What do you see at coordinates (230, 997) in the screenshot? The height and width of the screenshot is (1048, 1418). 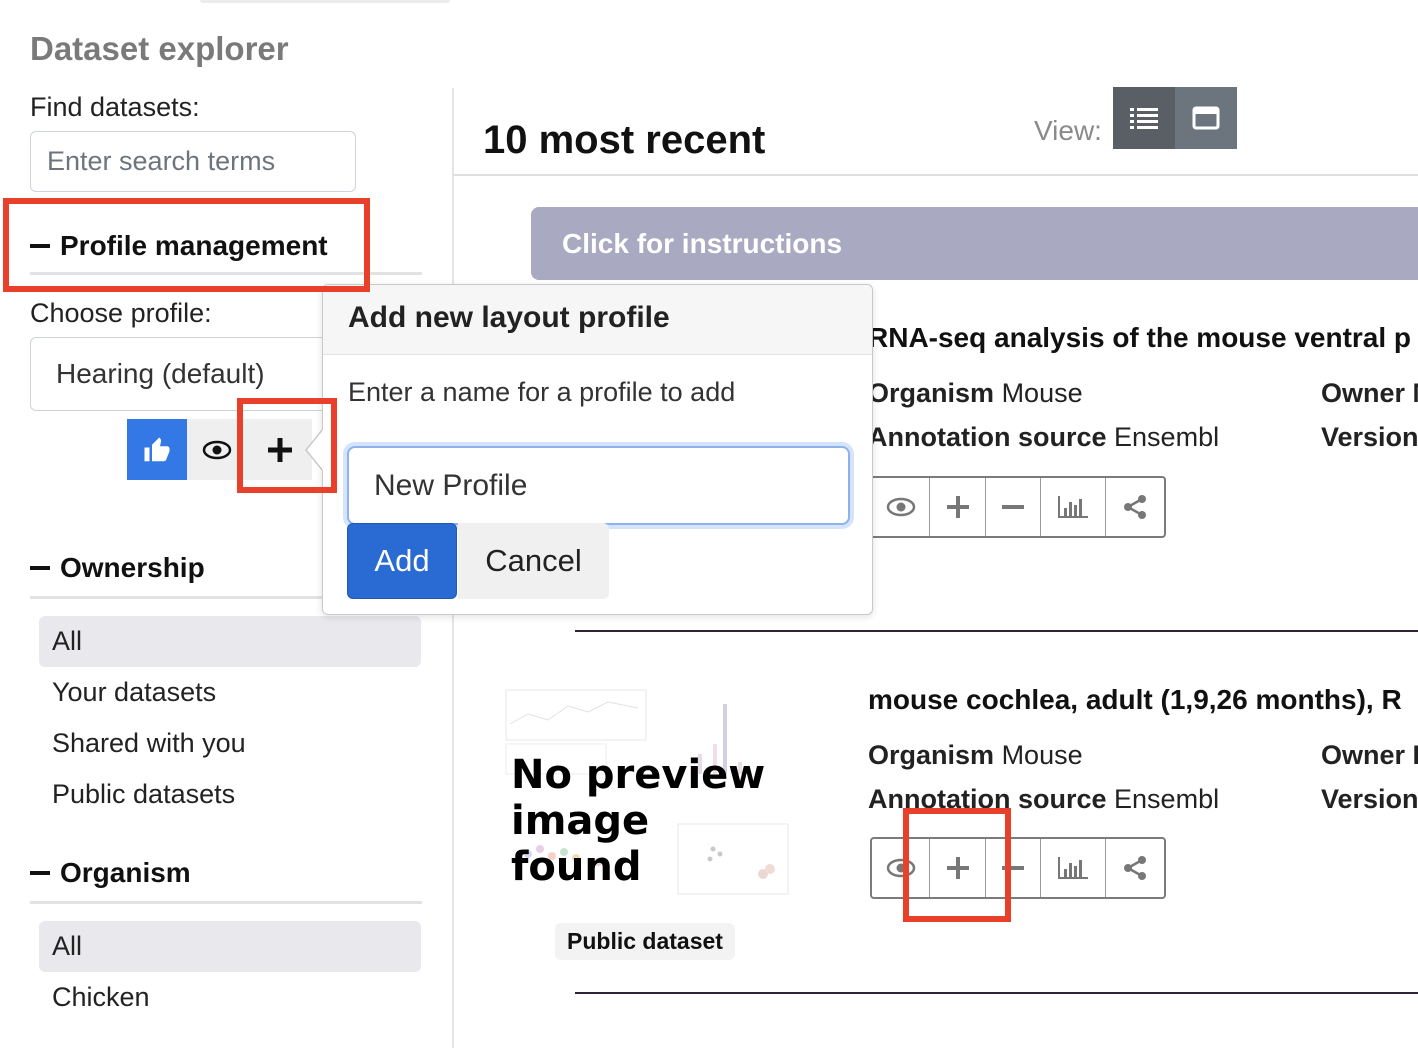 I see `organism-item-chicken: Chicken` at bounding box center [230, 997].